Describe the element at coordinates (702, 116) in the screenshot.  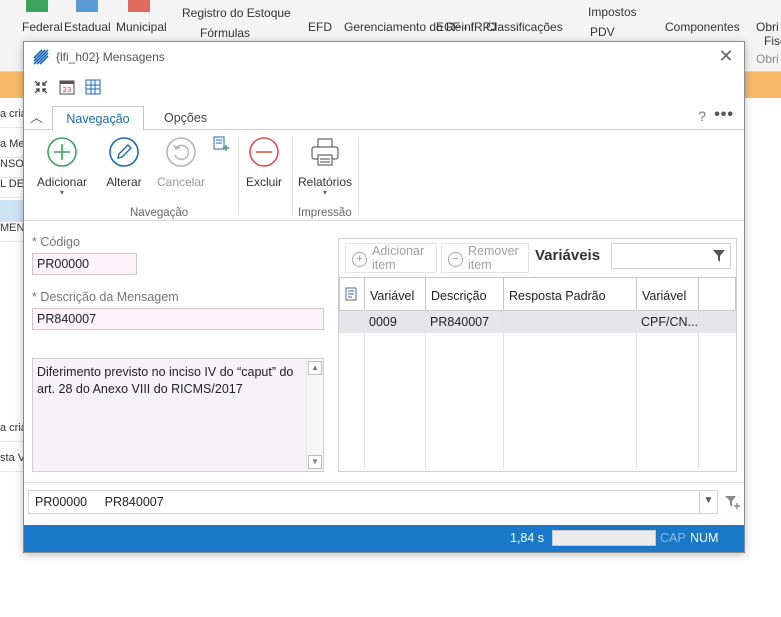
I see `help-button: ?` at that location.